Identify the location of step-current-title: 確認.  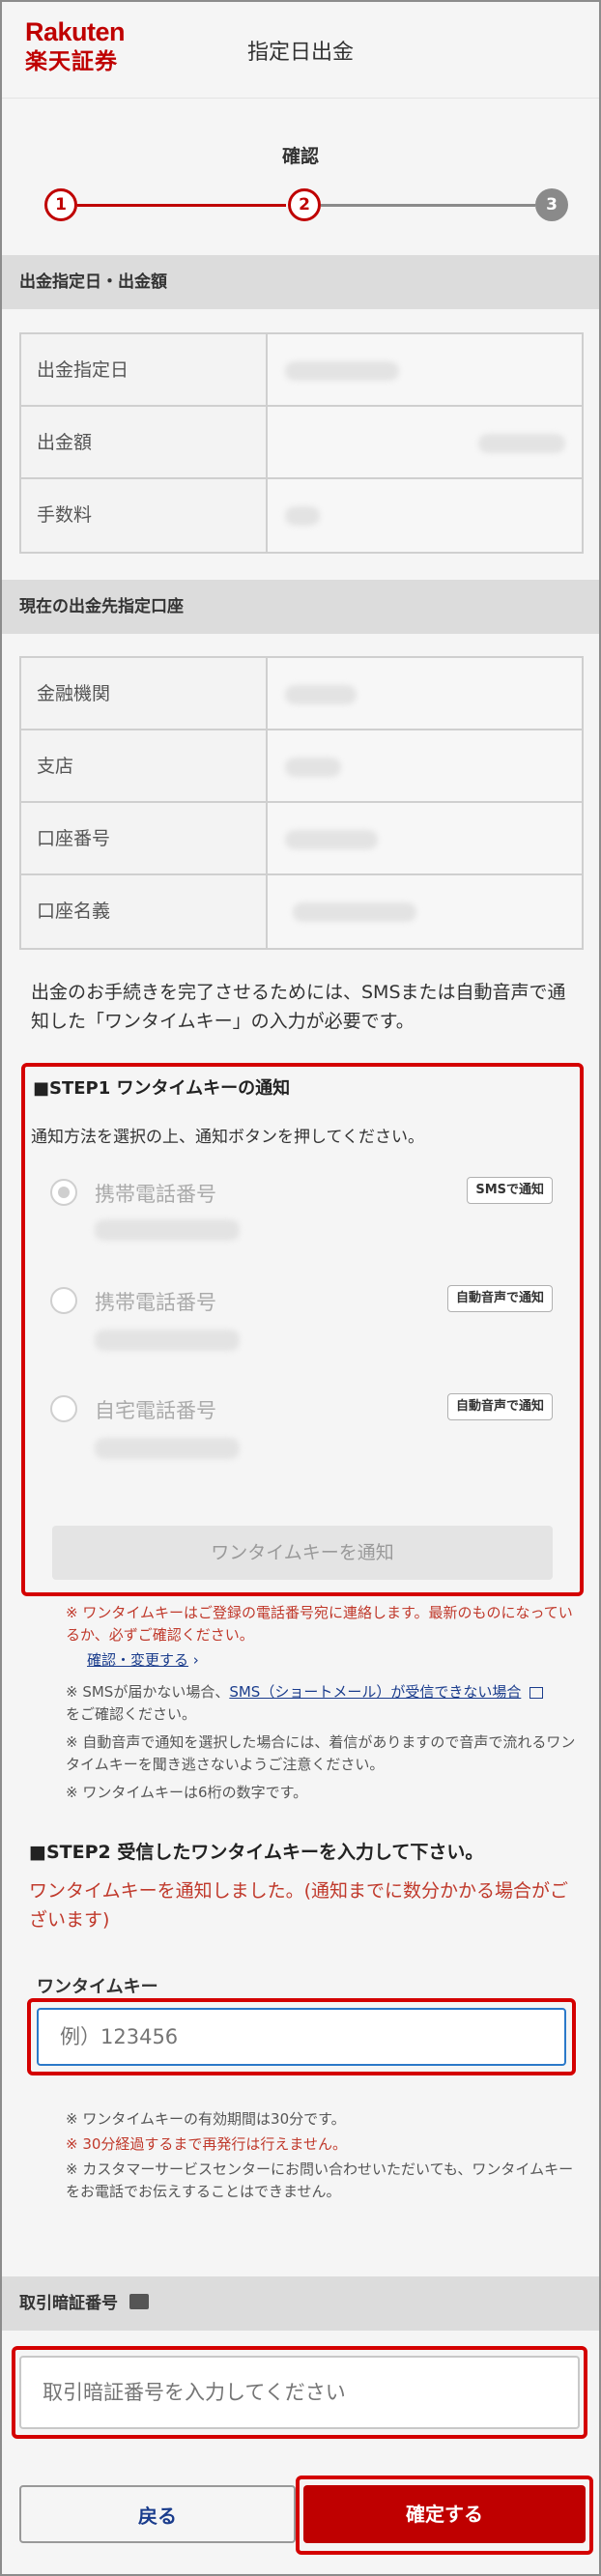
(300, 157).